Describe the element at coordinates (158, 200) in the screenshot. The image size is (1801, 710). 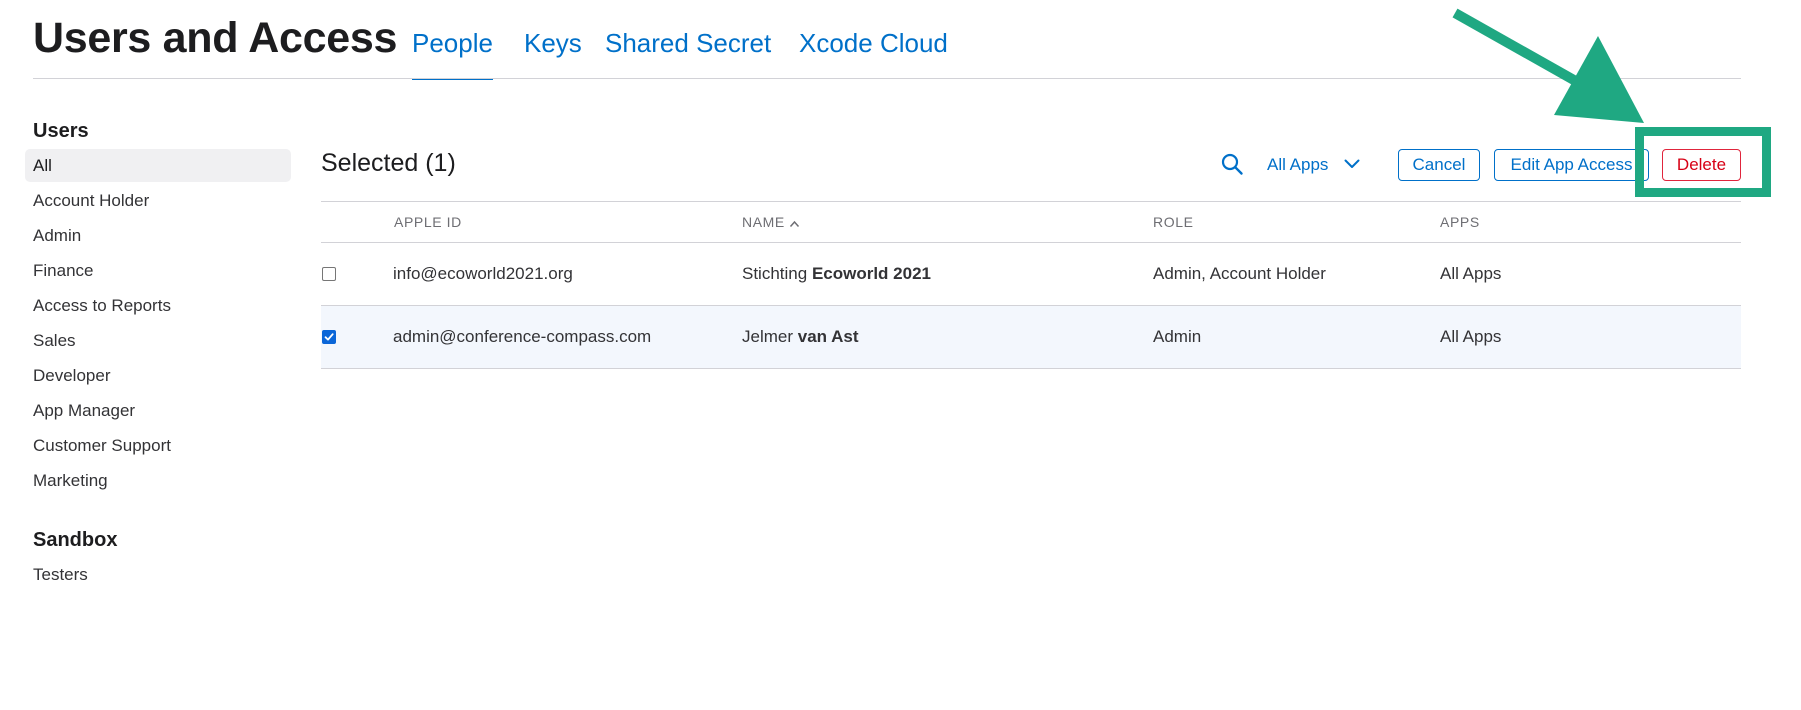
I see `sidebar-item-account-holder: Account Holder` at that location.